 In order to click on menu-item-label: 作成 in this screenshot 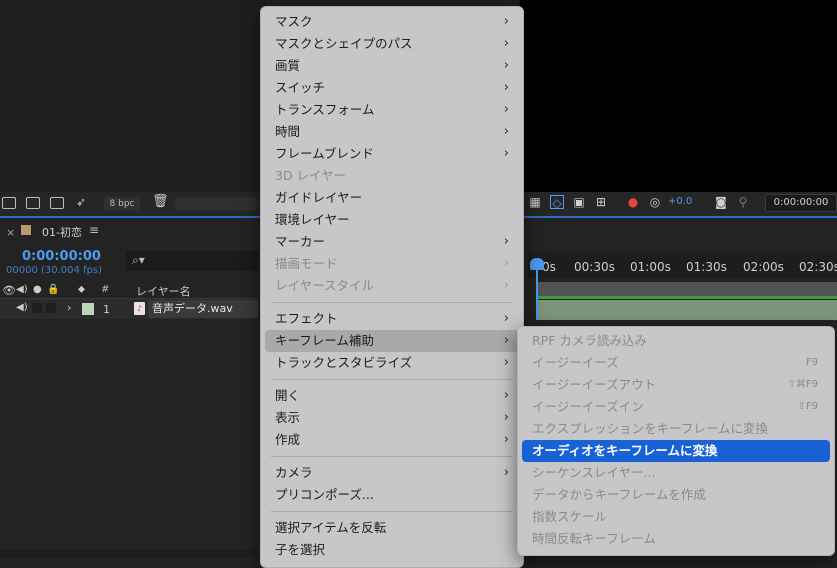, I will do `click(288, 439)`.